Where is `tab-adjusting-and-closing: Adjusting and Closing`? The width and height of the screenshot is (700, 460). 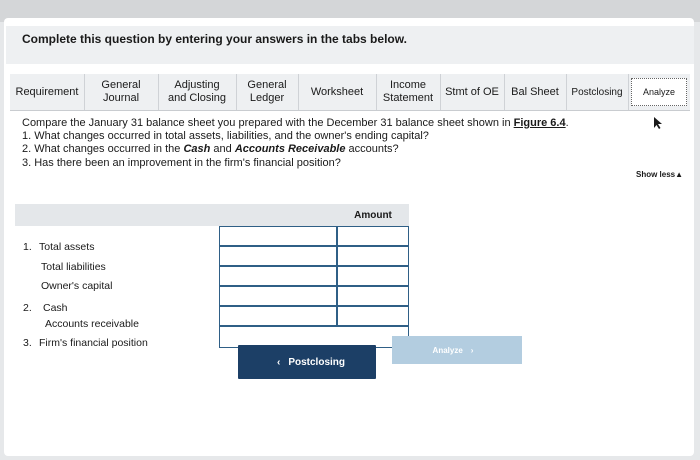 tab-adjusting-and-closing: Adjusting and Closing is located at coordinates (197, 92).